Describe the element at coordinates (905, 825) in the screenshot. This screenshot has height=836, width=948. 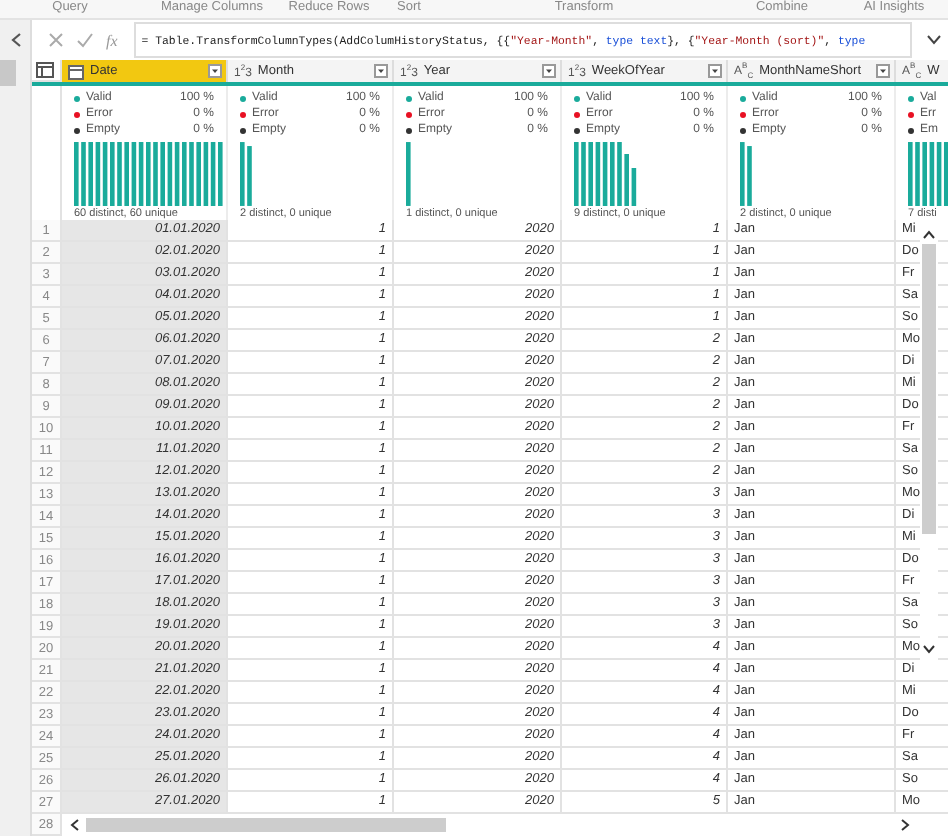
I see `scroll-right-icon` at that location.